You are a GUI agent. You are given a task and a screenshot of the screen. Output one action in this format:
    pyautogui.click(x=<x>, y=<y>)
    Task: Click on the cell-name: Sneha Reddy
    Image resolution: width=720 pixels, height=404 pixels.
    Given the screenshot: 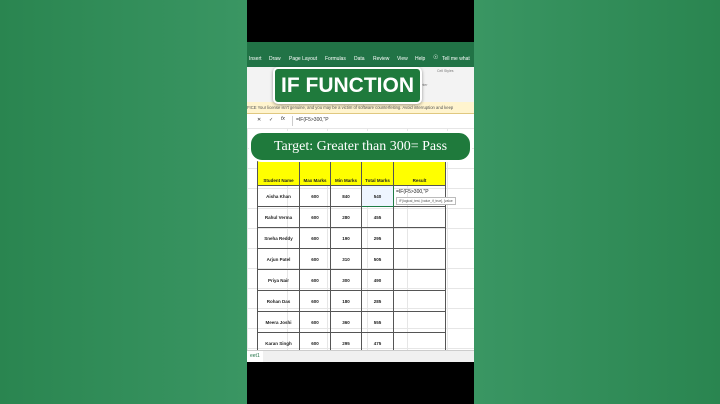 What is the action you would take?
    pyautogui.click(x=278, y=238)
    